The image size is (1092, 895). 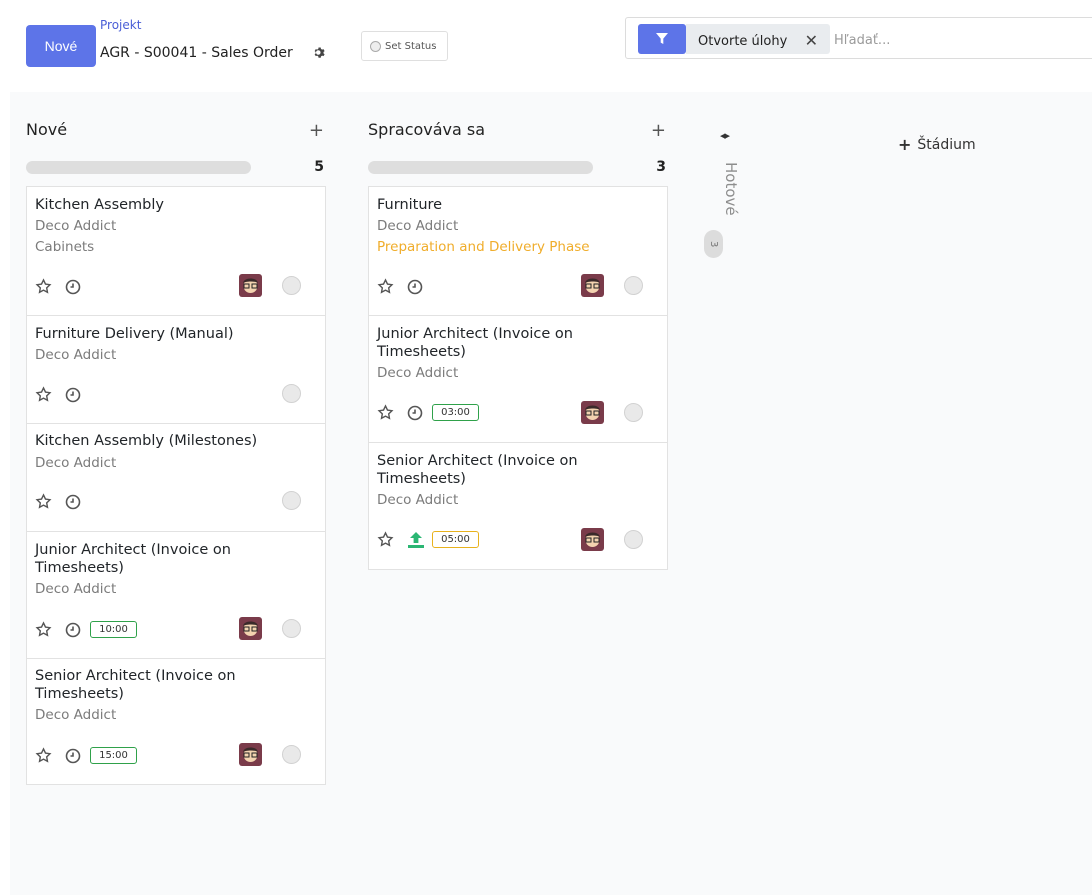 I want to click on add-stage-button: + Štádium, so click(x=937, y=144).